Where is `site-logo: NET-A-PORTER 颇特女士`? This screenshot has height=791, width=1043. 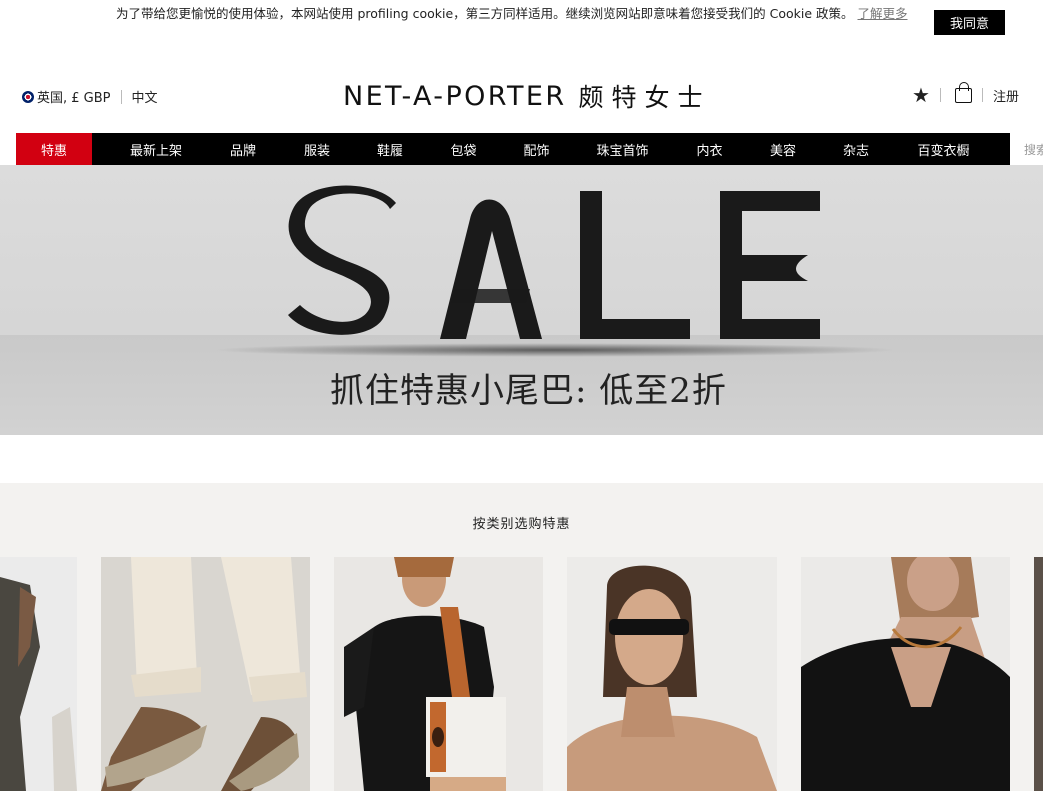
site-logo: NET-A-PORTER 颇特女士 is located at coordinates (558, 96).